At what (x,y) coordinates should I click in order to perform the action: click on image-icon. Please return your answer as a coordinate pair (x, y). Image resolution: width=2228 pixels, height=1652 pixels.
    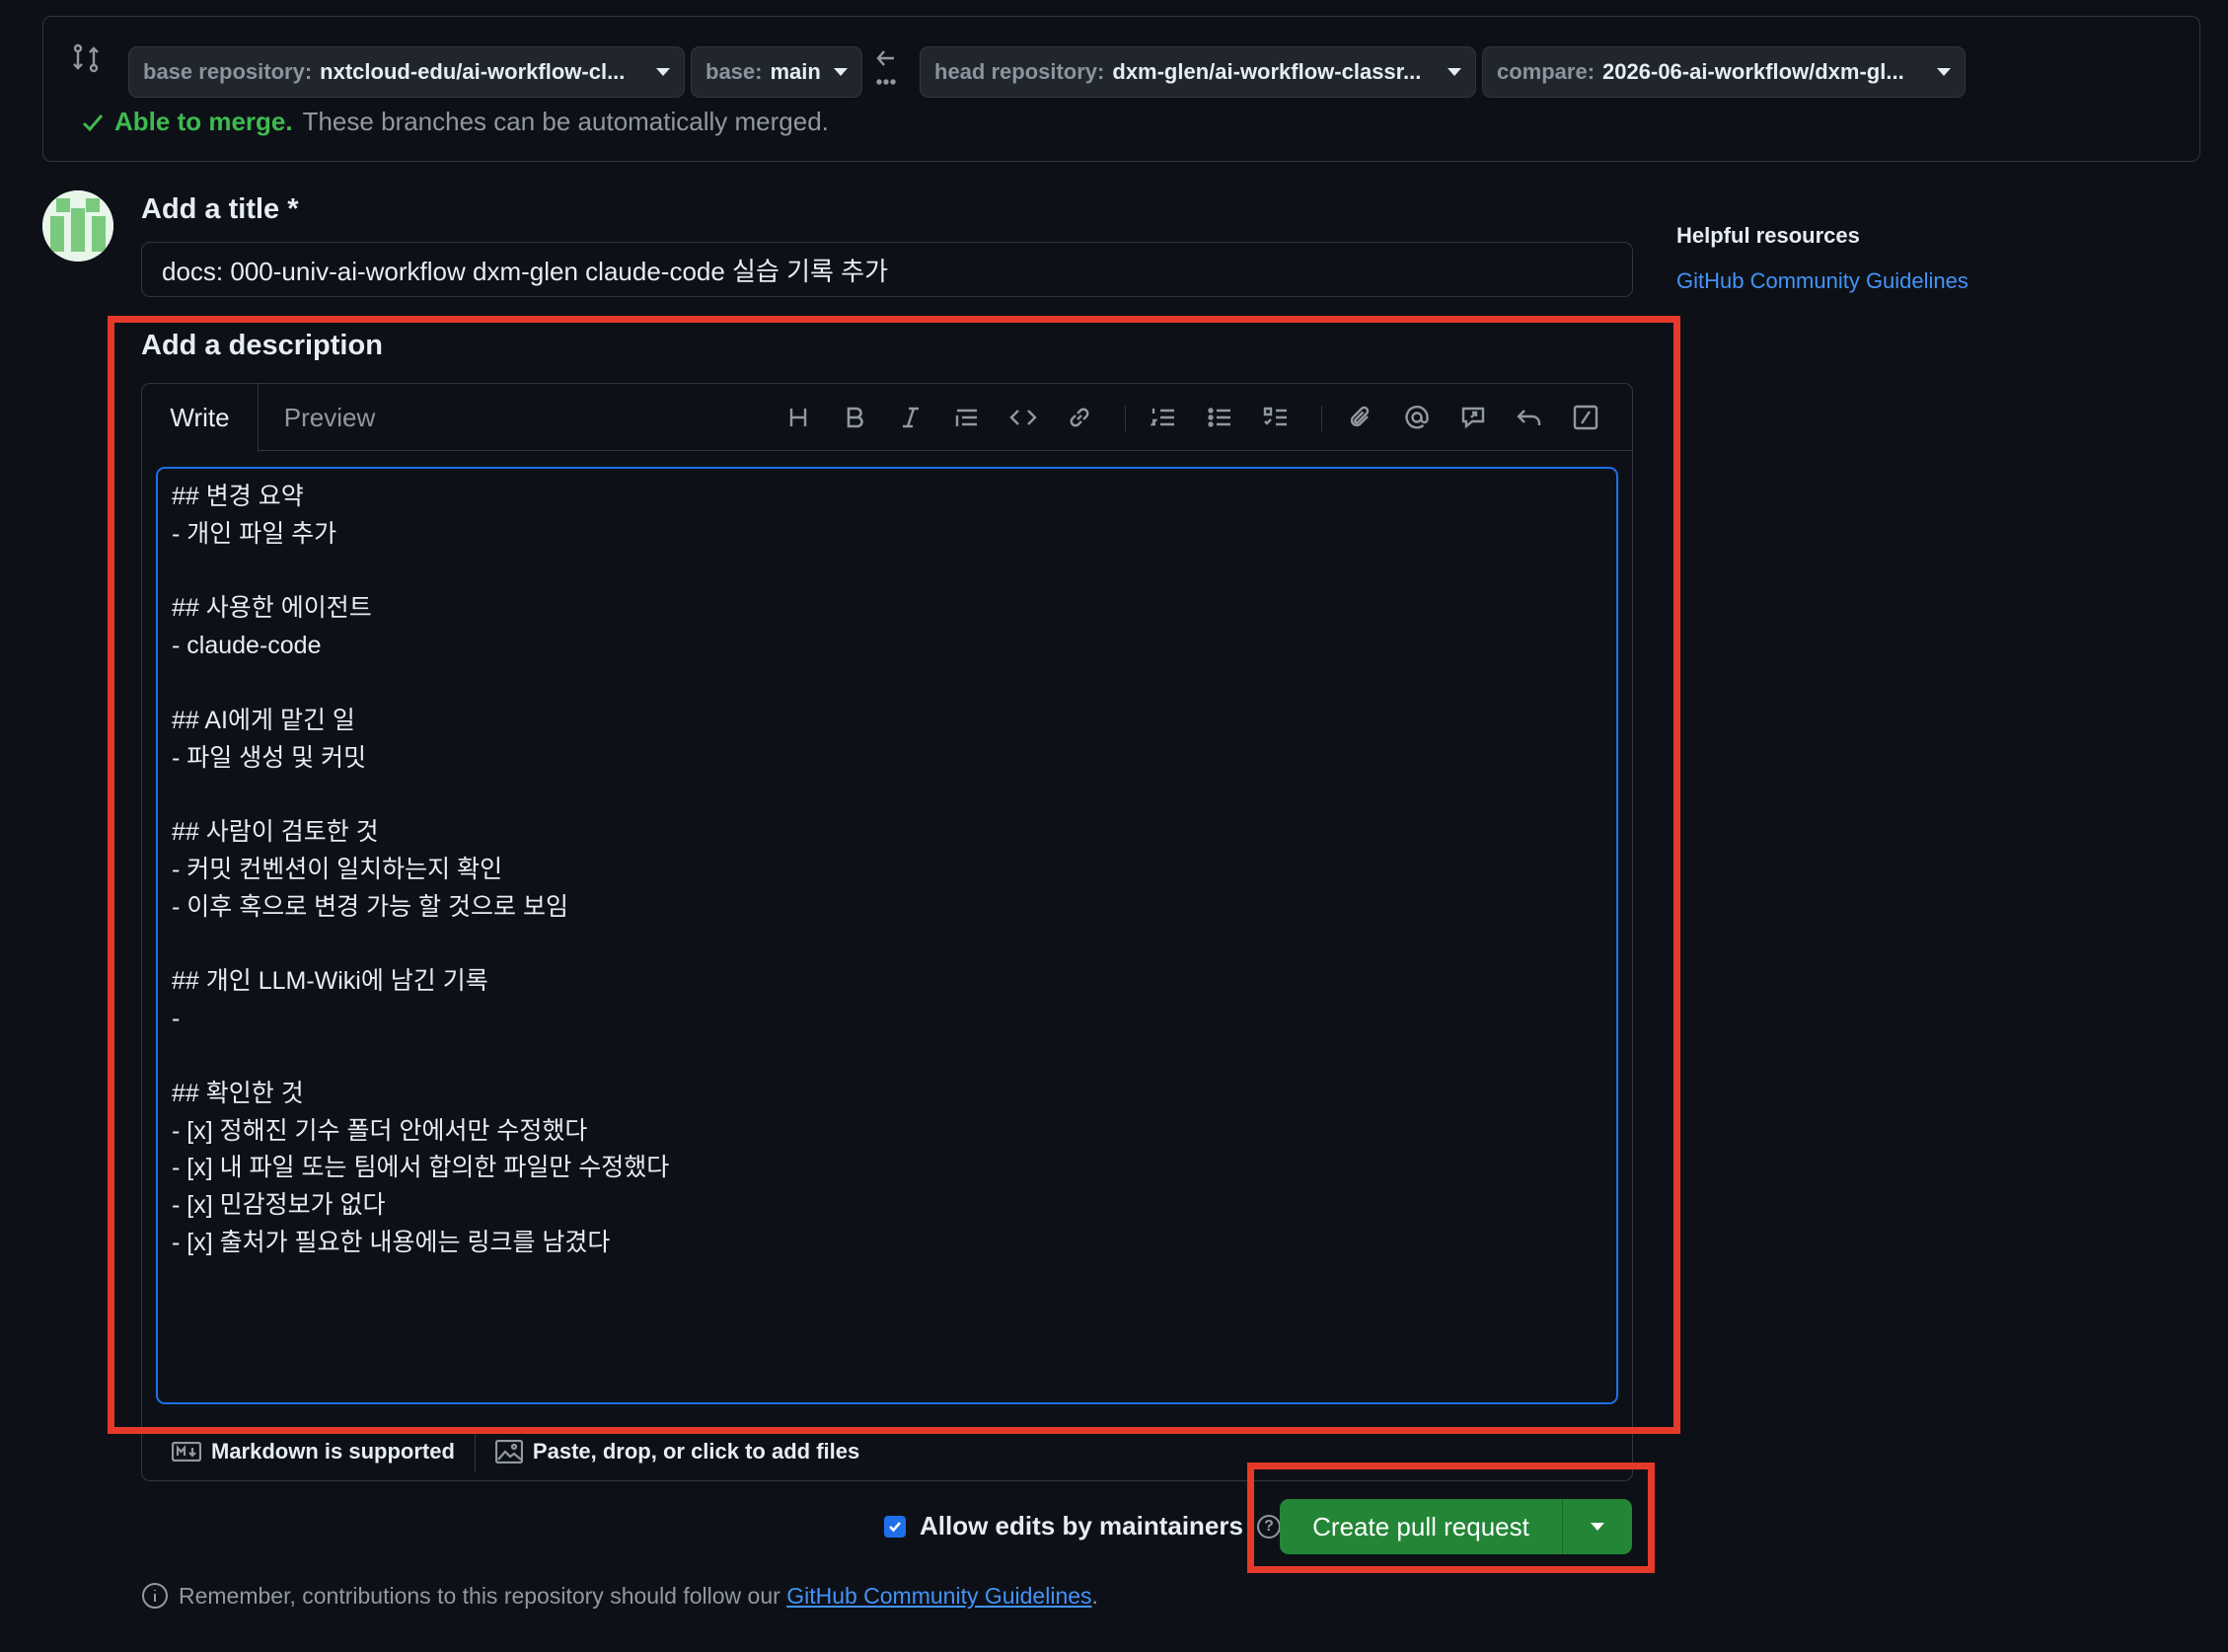
    Looking at the image, I should click on (508, 1452).